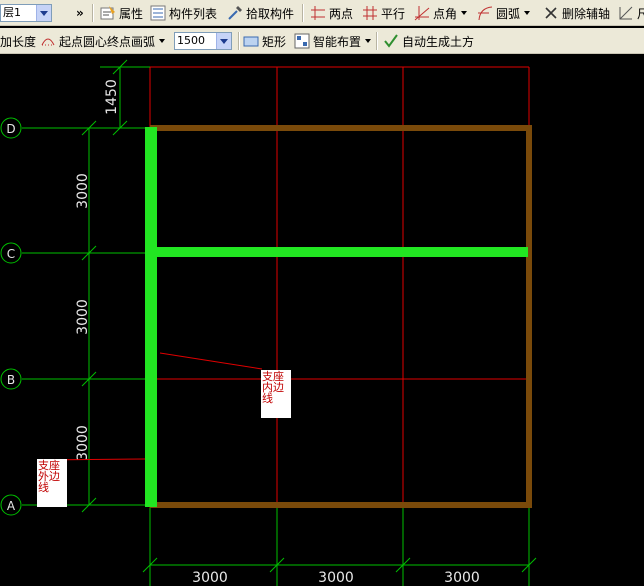 The image size is (644, 586). I want to click on delete-axis-label: 删除辅轴, so click(586, 13).